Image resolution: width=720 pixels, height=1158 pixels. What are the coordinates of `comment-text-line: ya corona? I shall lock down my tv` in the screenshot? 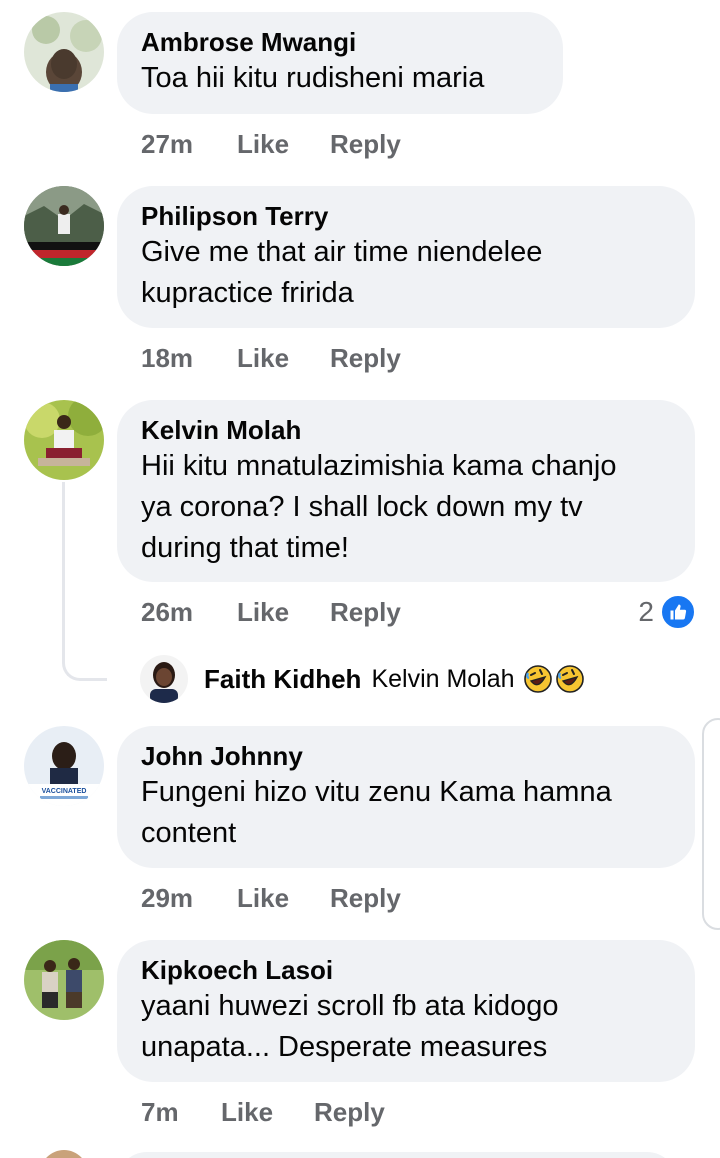 It's located at (362, 507).